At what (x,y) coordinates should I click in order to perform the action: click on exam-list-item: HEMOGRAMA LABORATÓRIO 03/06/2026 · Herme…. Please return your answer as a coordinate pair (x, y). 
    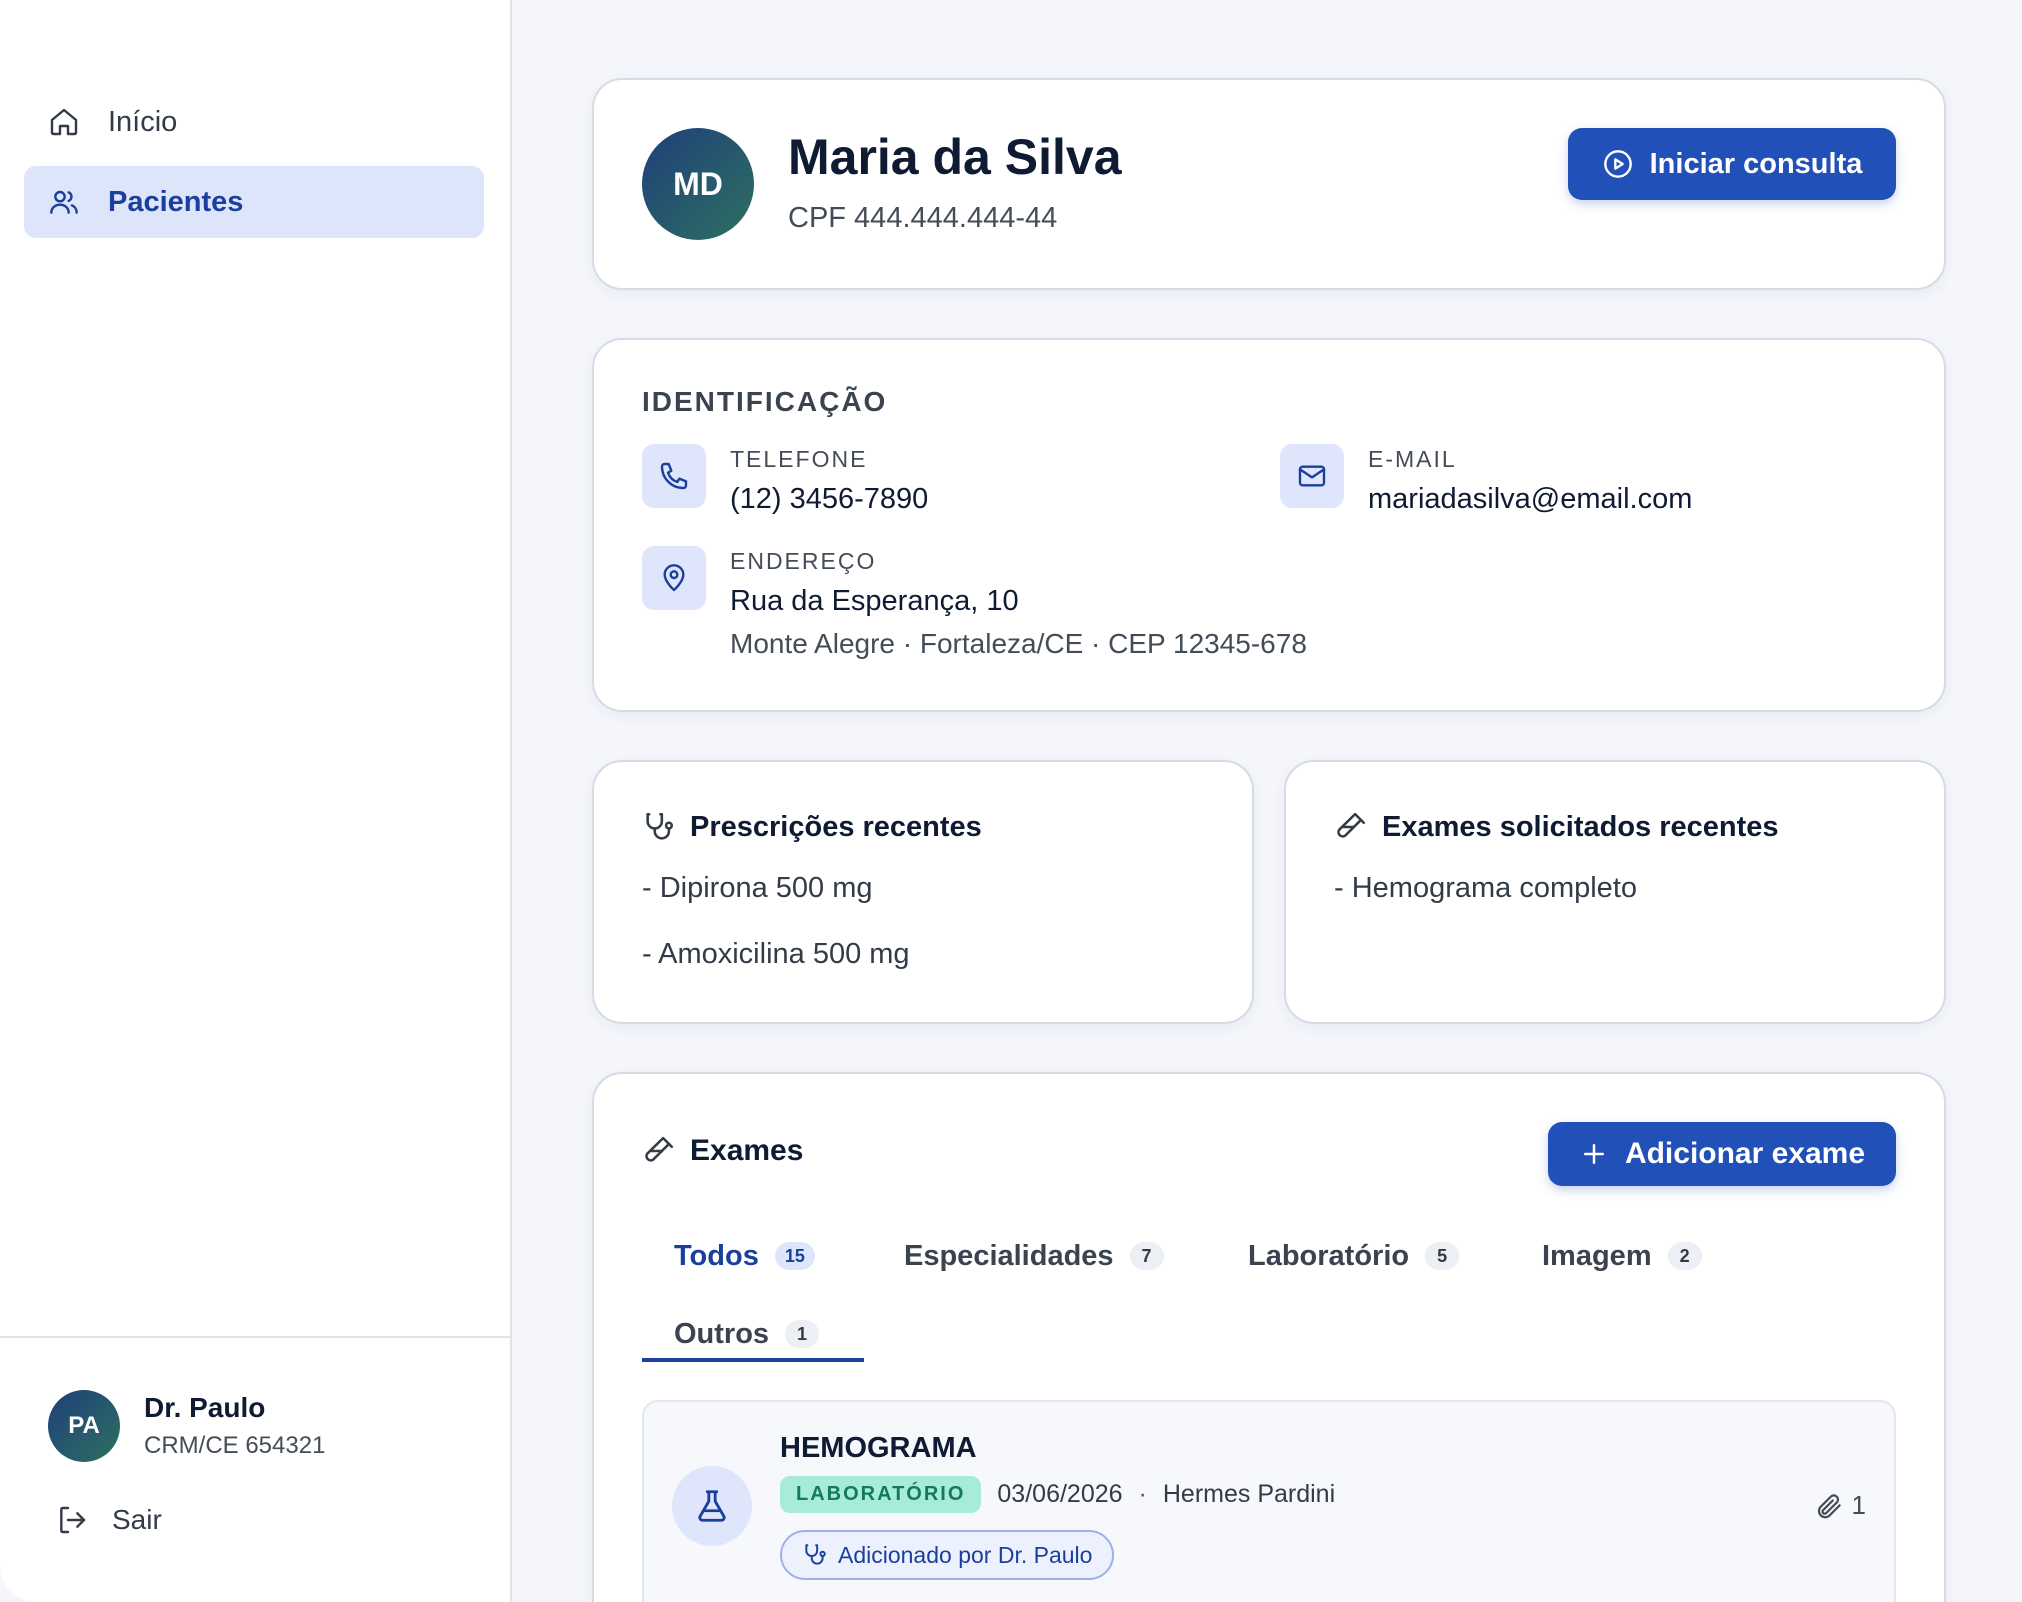
    Looking at the image, I should click on (1269, 1501).